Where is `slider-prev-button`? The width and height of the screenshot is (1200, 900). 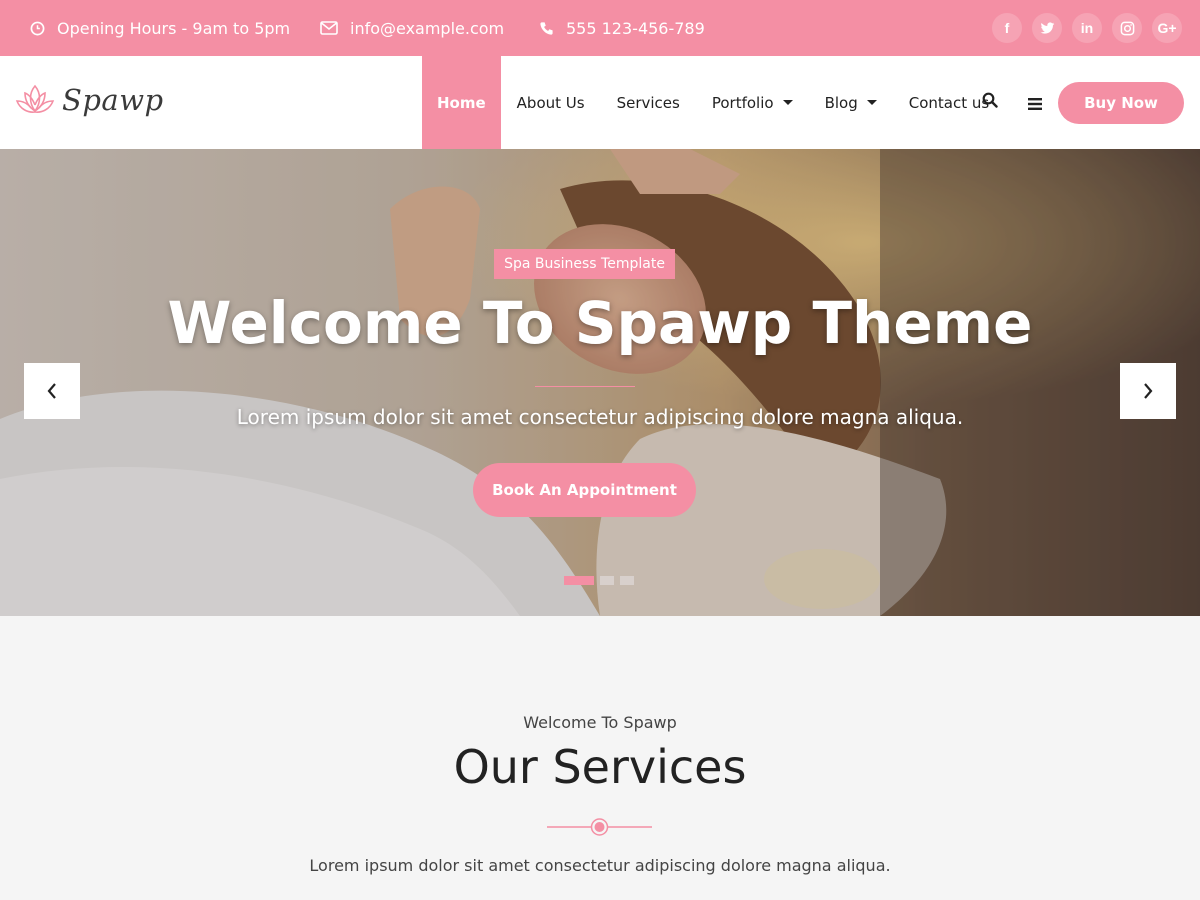 slider-prev-button is located at coordinates (52, 391).